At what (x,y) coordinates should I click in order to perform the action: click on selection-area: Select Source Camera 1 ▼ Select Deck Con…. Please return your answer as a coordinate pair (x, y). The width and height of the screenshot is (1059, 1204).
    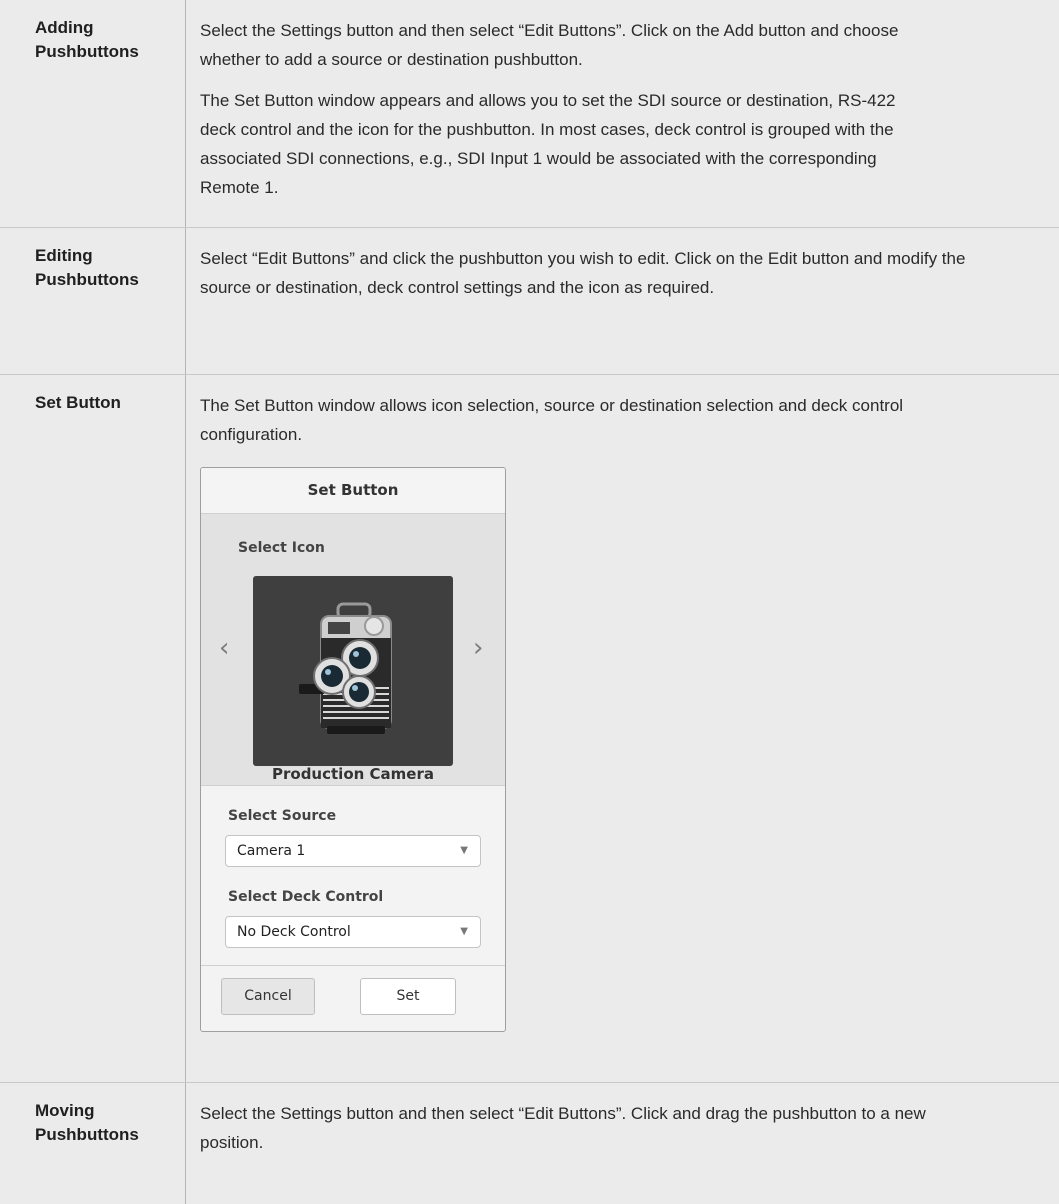
    Looking at the image, I should click on (353, 876).